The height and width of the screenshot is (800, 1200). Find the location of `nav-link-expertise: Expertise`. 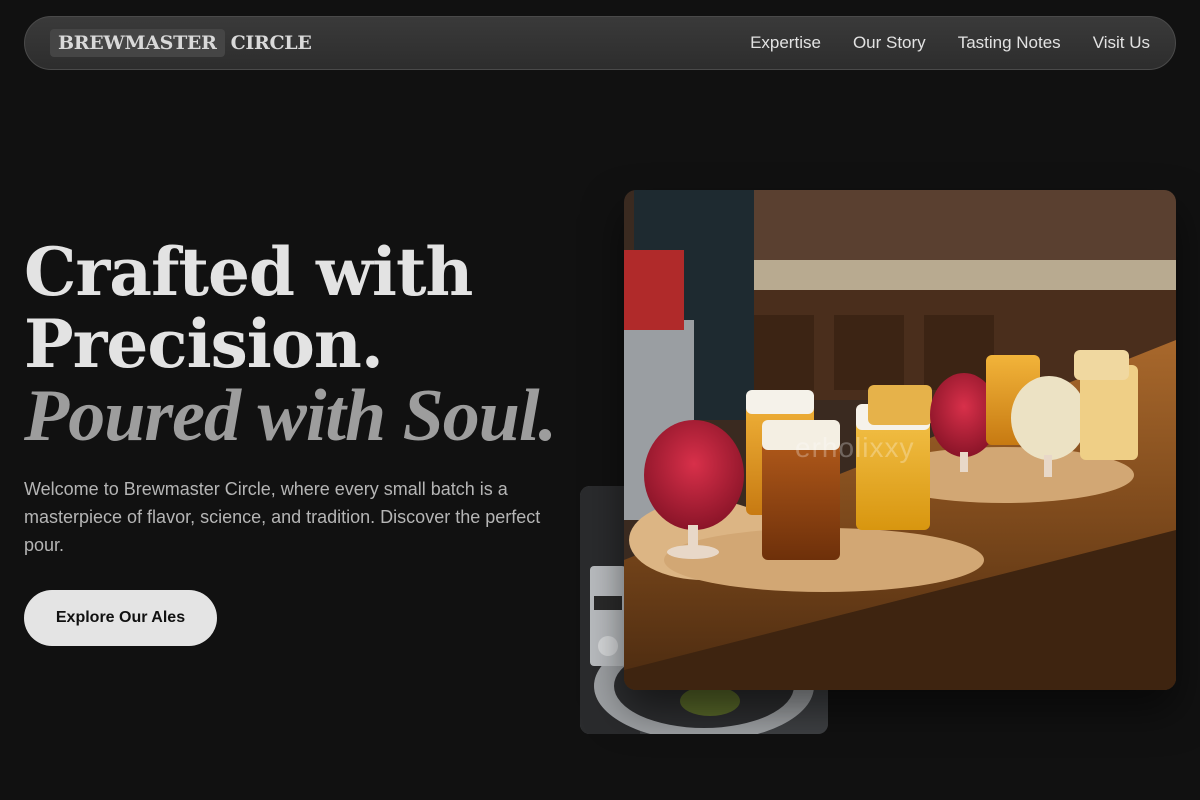

nav-link-expertise: Expertise is located at coordinates (785, 43).